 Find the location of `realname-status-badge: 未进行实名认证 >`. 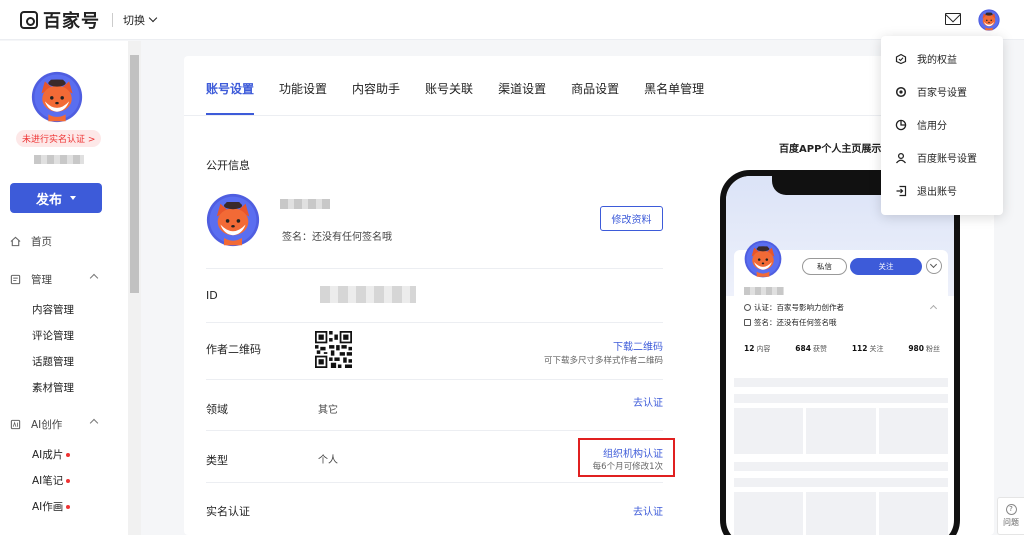

realname-status-badge: 未进行实名认证 > is located at coordinates (59, 138).